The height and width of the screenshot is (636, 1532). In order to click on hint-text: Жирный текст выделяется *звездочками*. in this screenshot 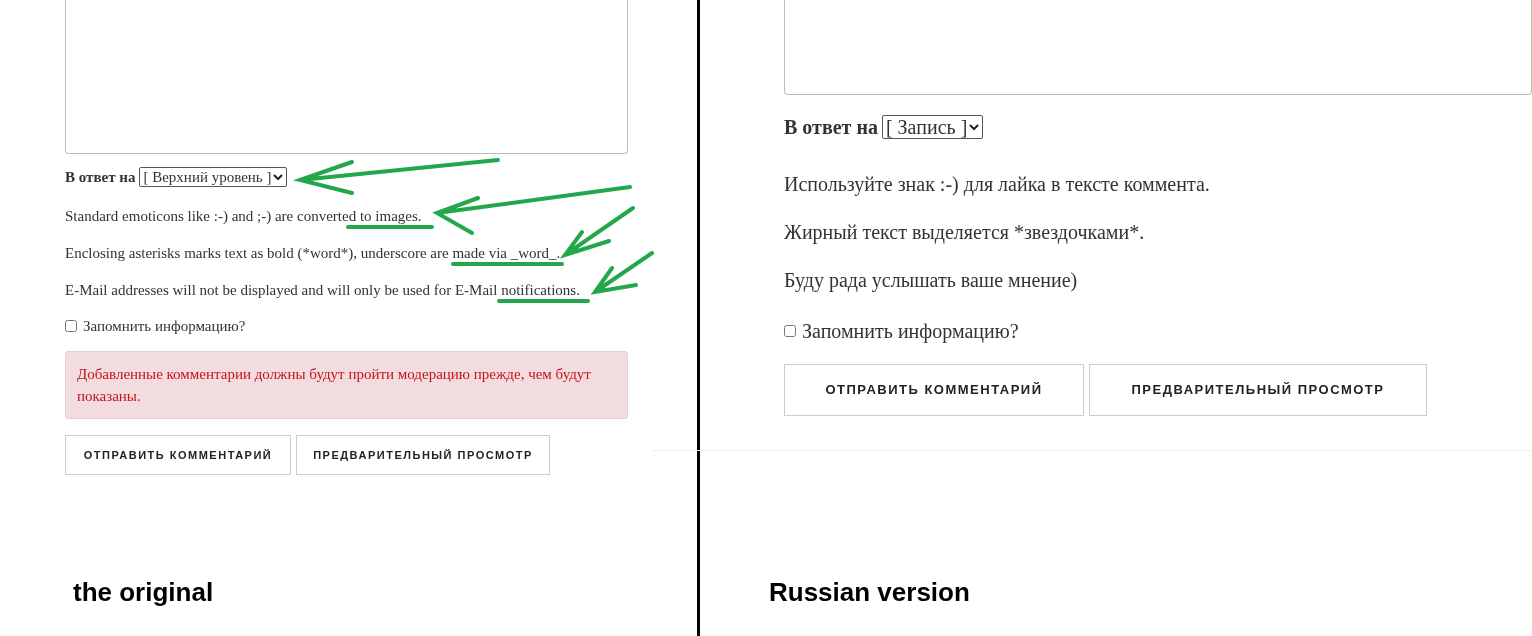, I will do `click(964, 232)`.